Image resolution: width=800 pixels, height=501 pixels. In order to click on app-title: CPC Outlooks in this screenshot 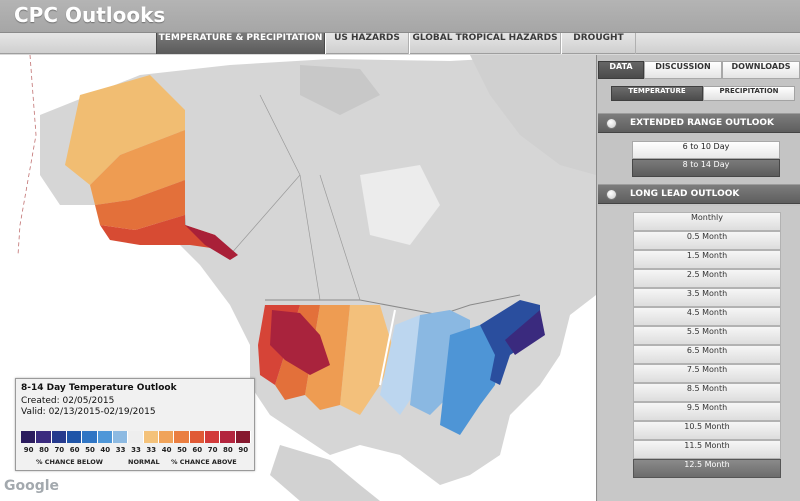, I will do `click(90, 15)`.